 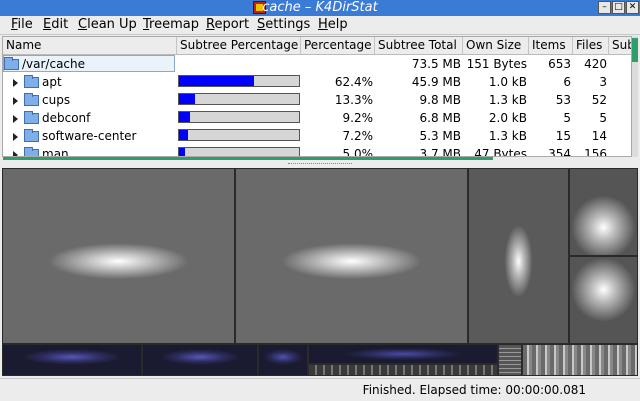 I want to click on column-header-subdirs: Sub, so click(x=620, y=45).